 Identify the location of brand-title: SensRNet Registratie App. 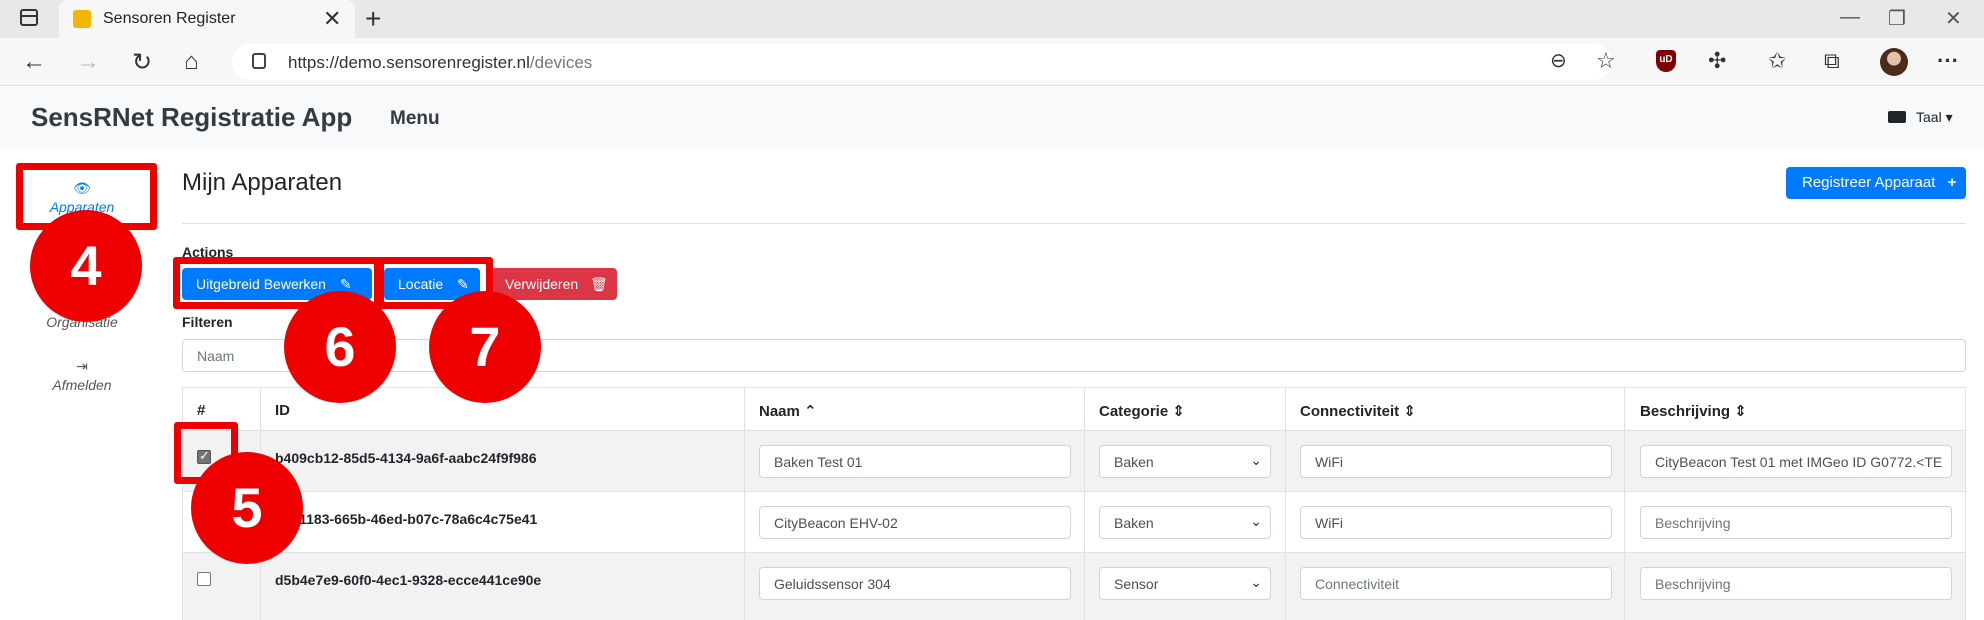
(191, 117).